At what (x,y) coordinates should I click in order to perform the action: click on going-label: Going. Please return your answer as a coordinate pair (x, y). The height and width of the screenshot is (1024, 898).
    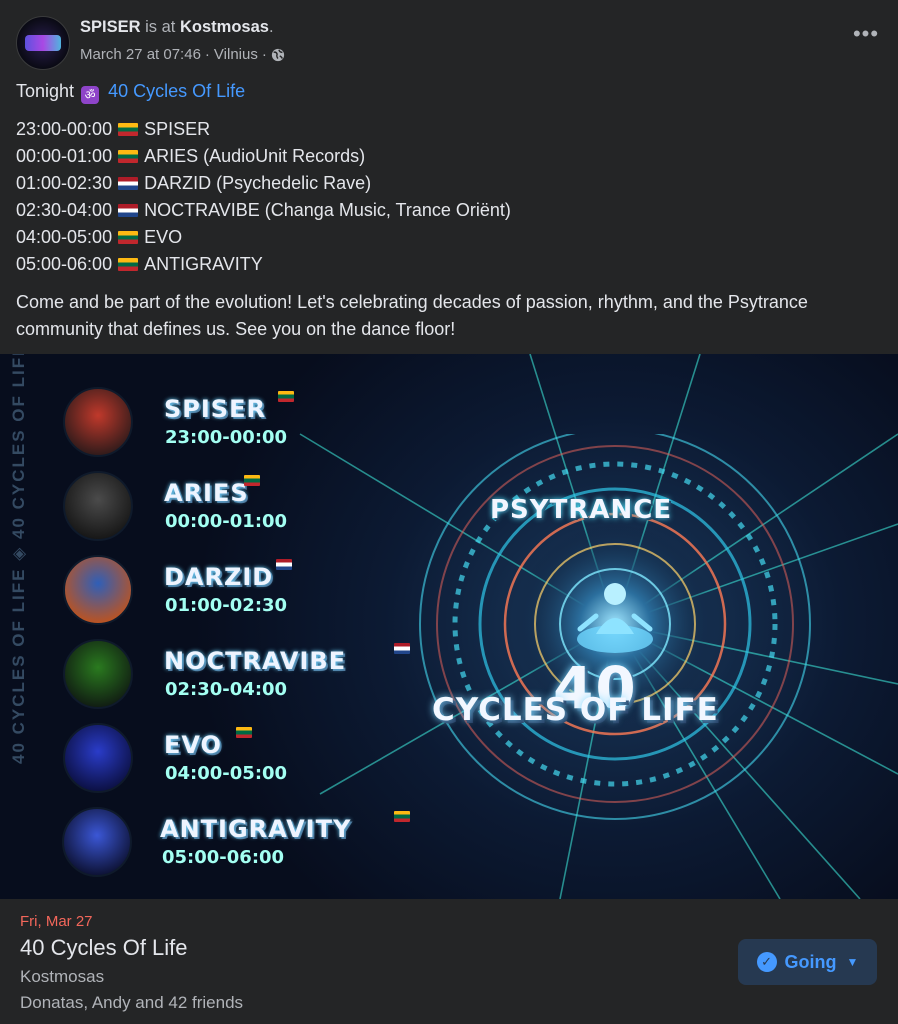
    Looking at the image, I should click on (810, 961).